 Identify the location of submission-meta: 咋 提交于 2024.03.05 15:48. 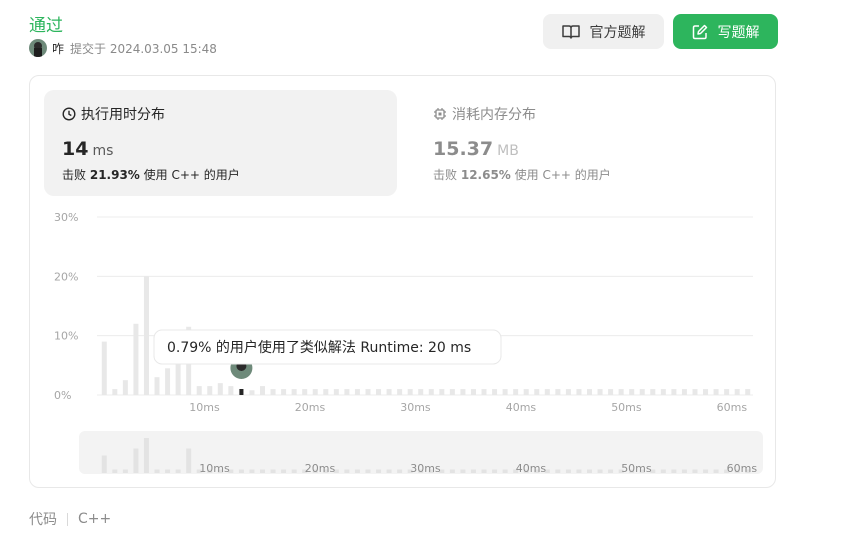
(123, 48).